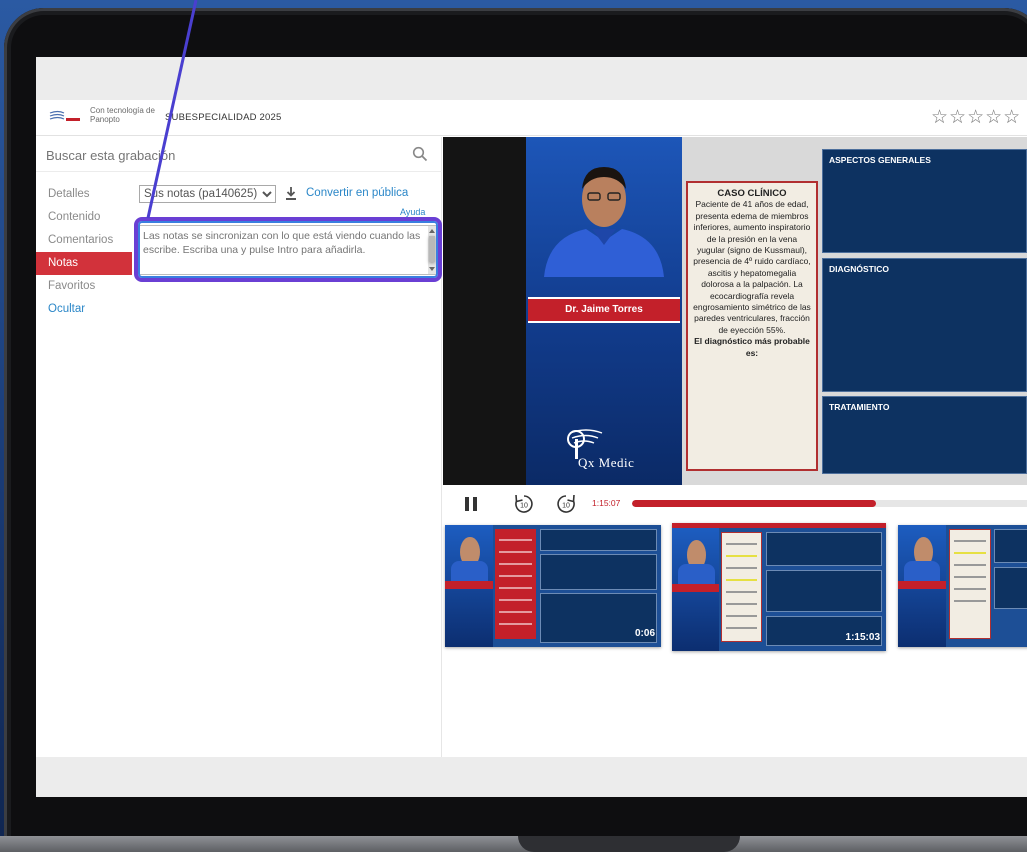 This screenshot has height=852, width=1027. What do you see at coordinates (862, 637) in the screenshot?
I see `thumb-duration: 1:15:03` at bounding box center [862, 637].